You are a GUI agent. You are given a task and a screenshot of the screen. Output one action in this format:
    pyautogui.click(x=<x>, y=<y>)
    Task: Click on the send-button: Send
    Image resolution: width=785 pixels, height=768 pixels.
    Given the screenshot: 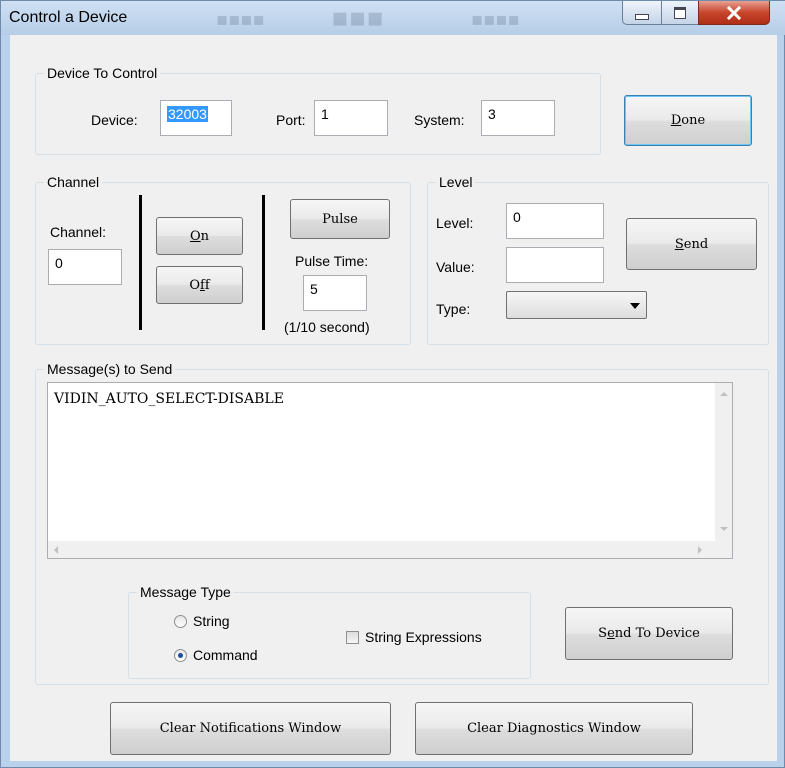 What is the action you would take?
    pyautogui.click(x=691, y=244)
    